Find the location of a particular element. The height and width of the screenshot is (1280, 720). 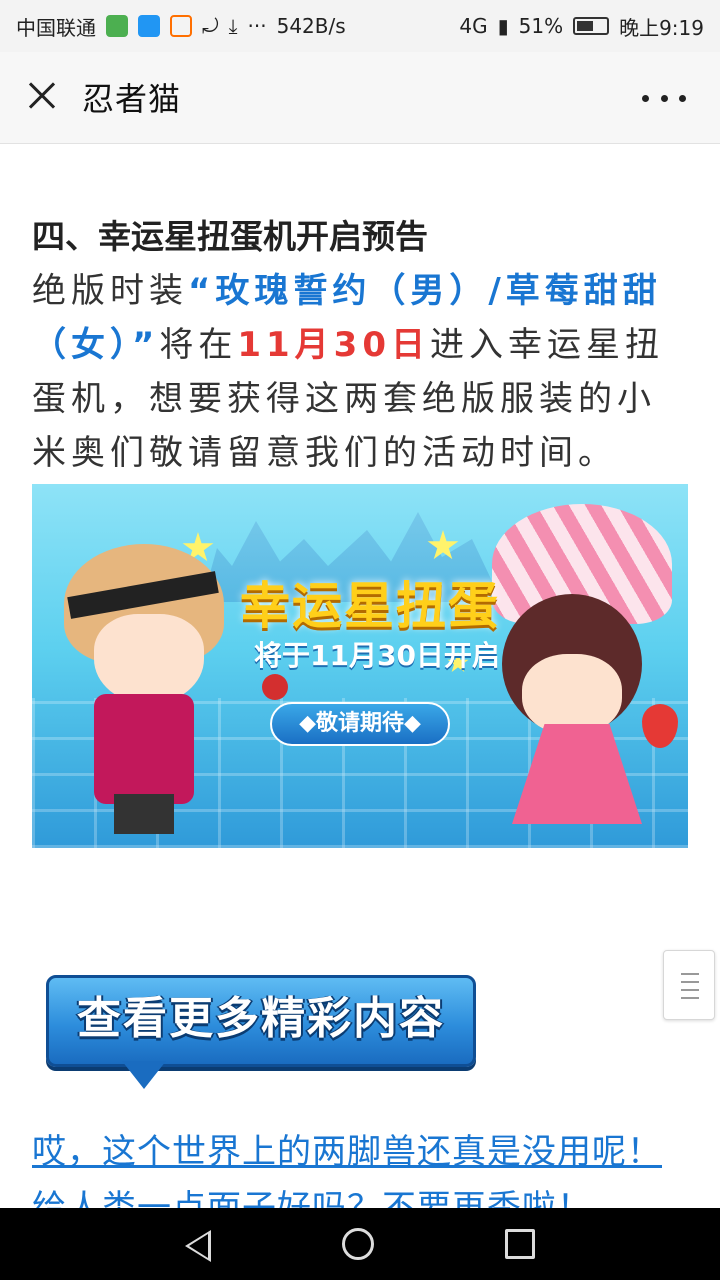

app-icon-green is located at coordinates (117, 26).